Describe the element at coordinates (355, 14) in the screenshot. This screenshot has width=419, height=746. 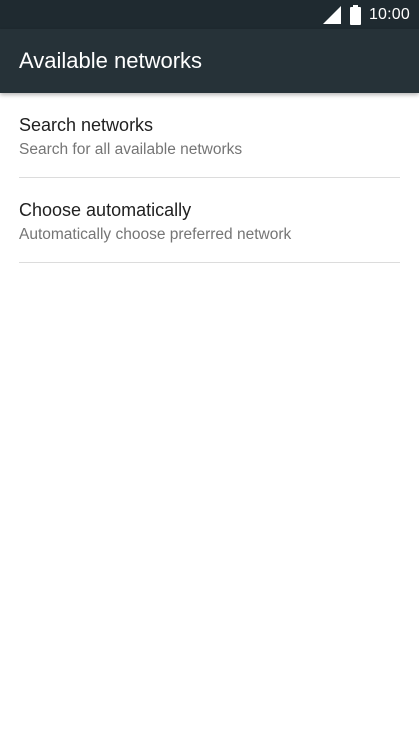
I see `battery-icon` at that location.